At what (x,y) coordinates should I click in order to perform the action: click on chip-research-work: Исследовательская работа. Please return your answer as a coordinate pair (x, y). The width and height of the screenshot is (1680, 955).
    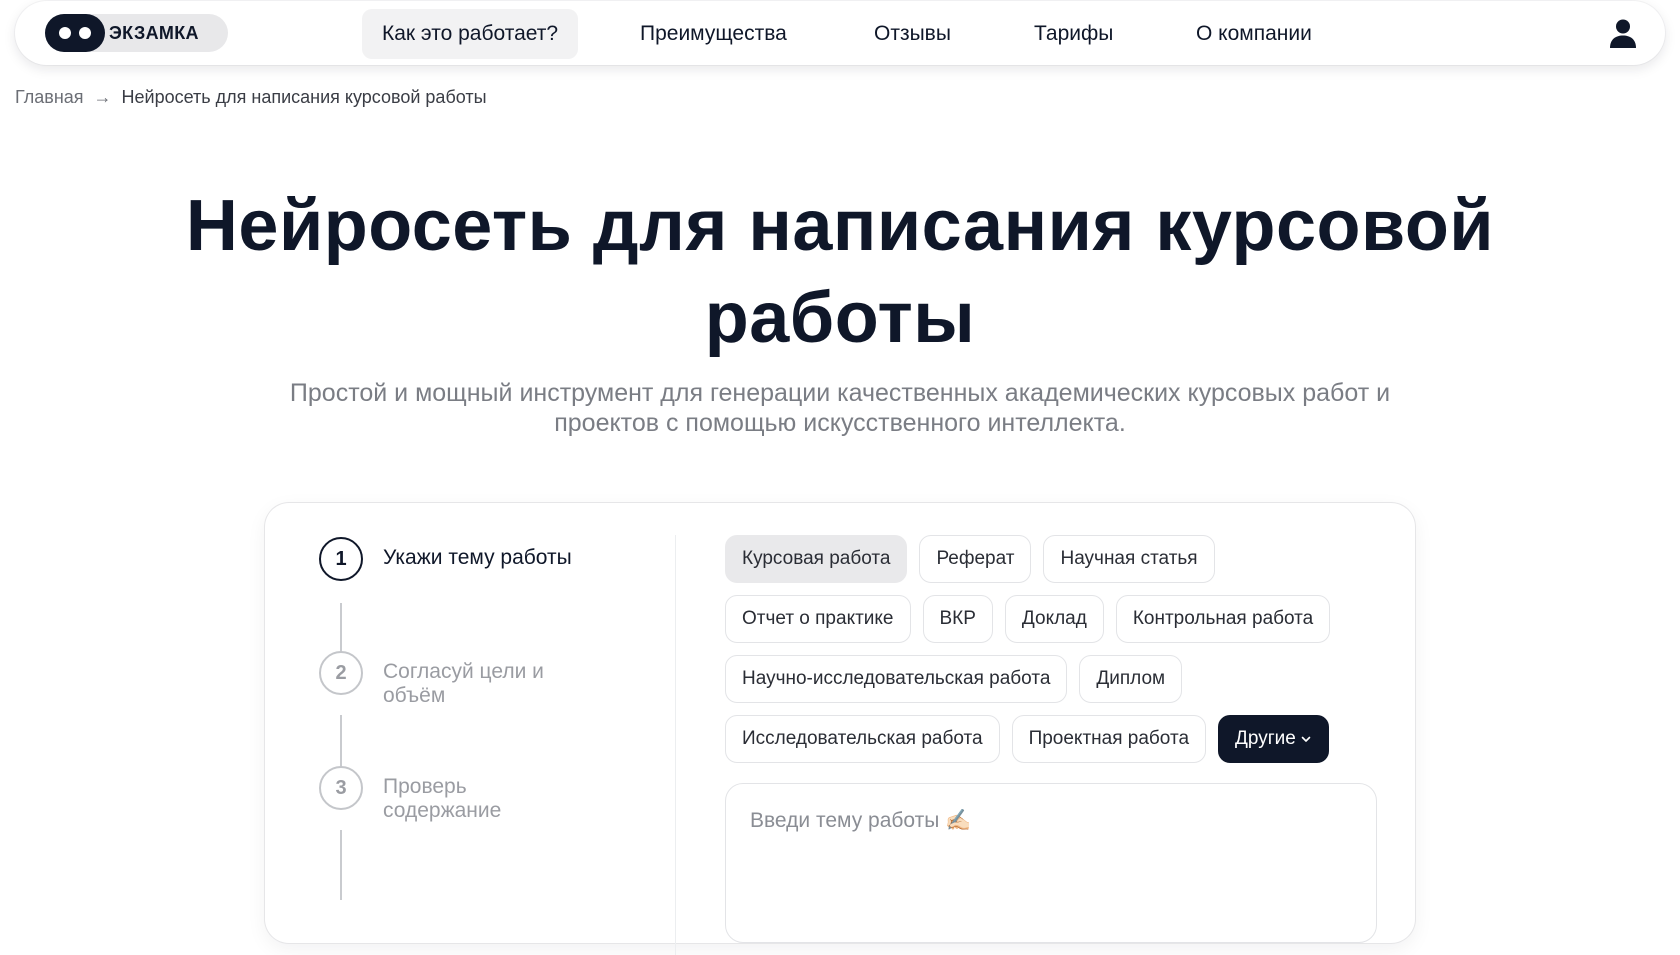
    Looking at the image, I should click on (862, 739).